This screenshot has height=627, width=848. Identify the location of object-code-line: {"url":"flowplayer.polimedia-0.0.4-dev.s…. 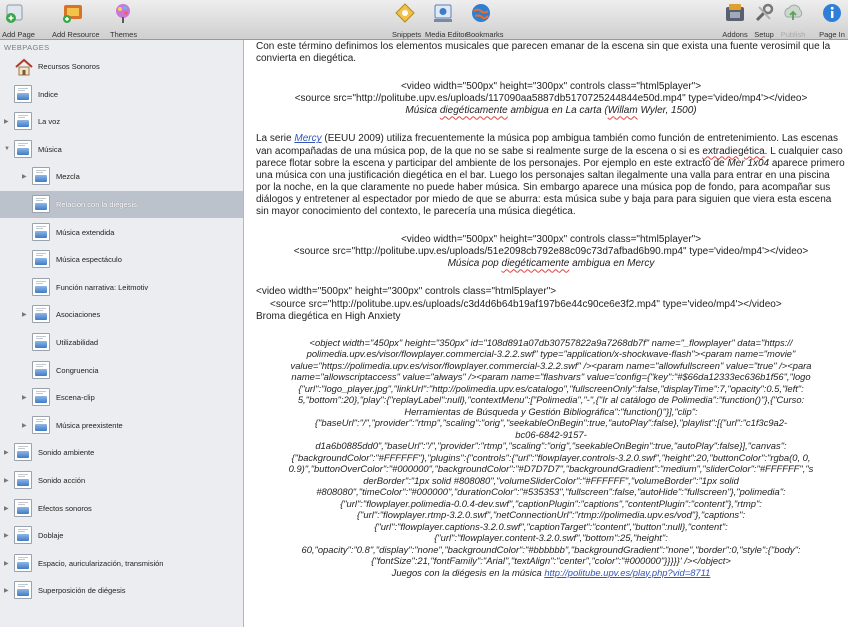
(551, 503).